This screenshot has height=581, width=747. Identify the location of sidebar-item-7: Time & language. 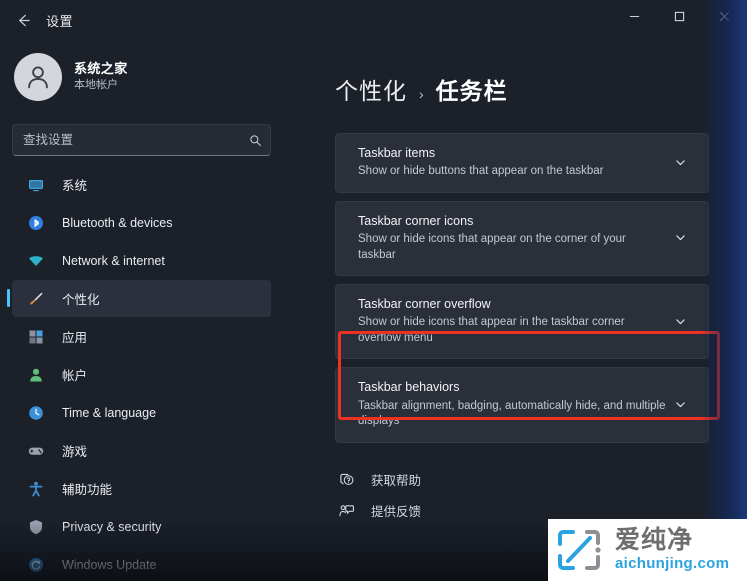
(141, 412).